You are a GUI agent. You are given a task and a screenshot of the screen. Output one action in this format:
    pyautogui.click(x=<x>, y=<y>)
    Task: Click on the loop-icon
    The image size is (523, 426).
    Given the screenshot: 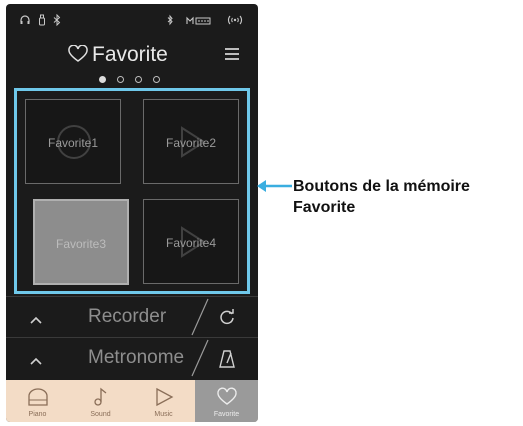 What is the action you would take?
    pyautogui.click(x=227, y=319)
    